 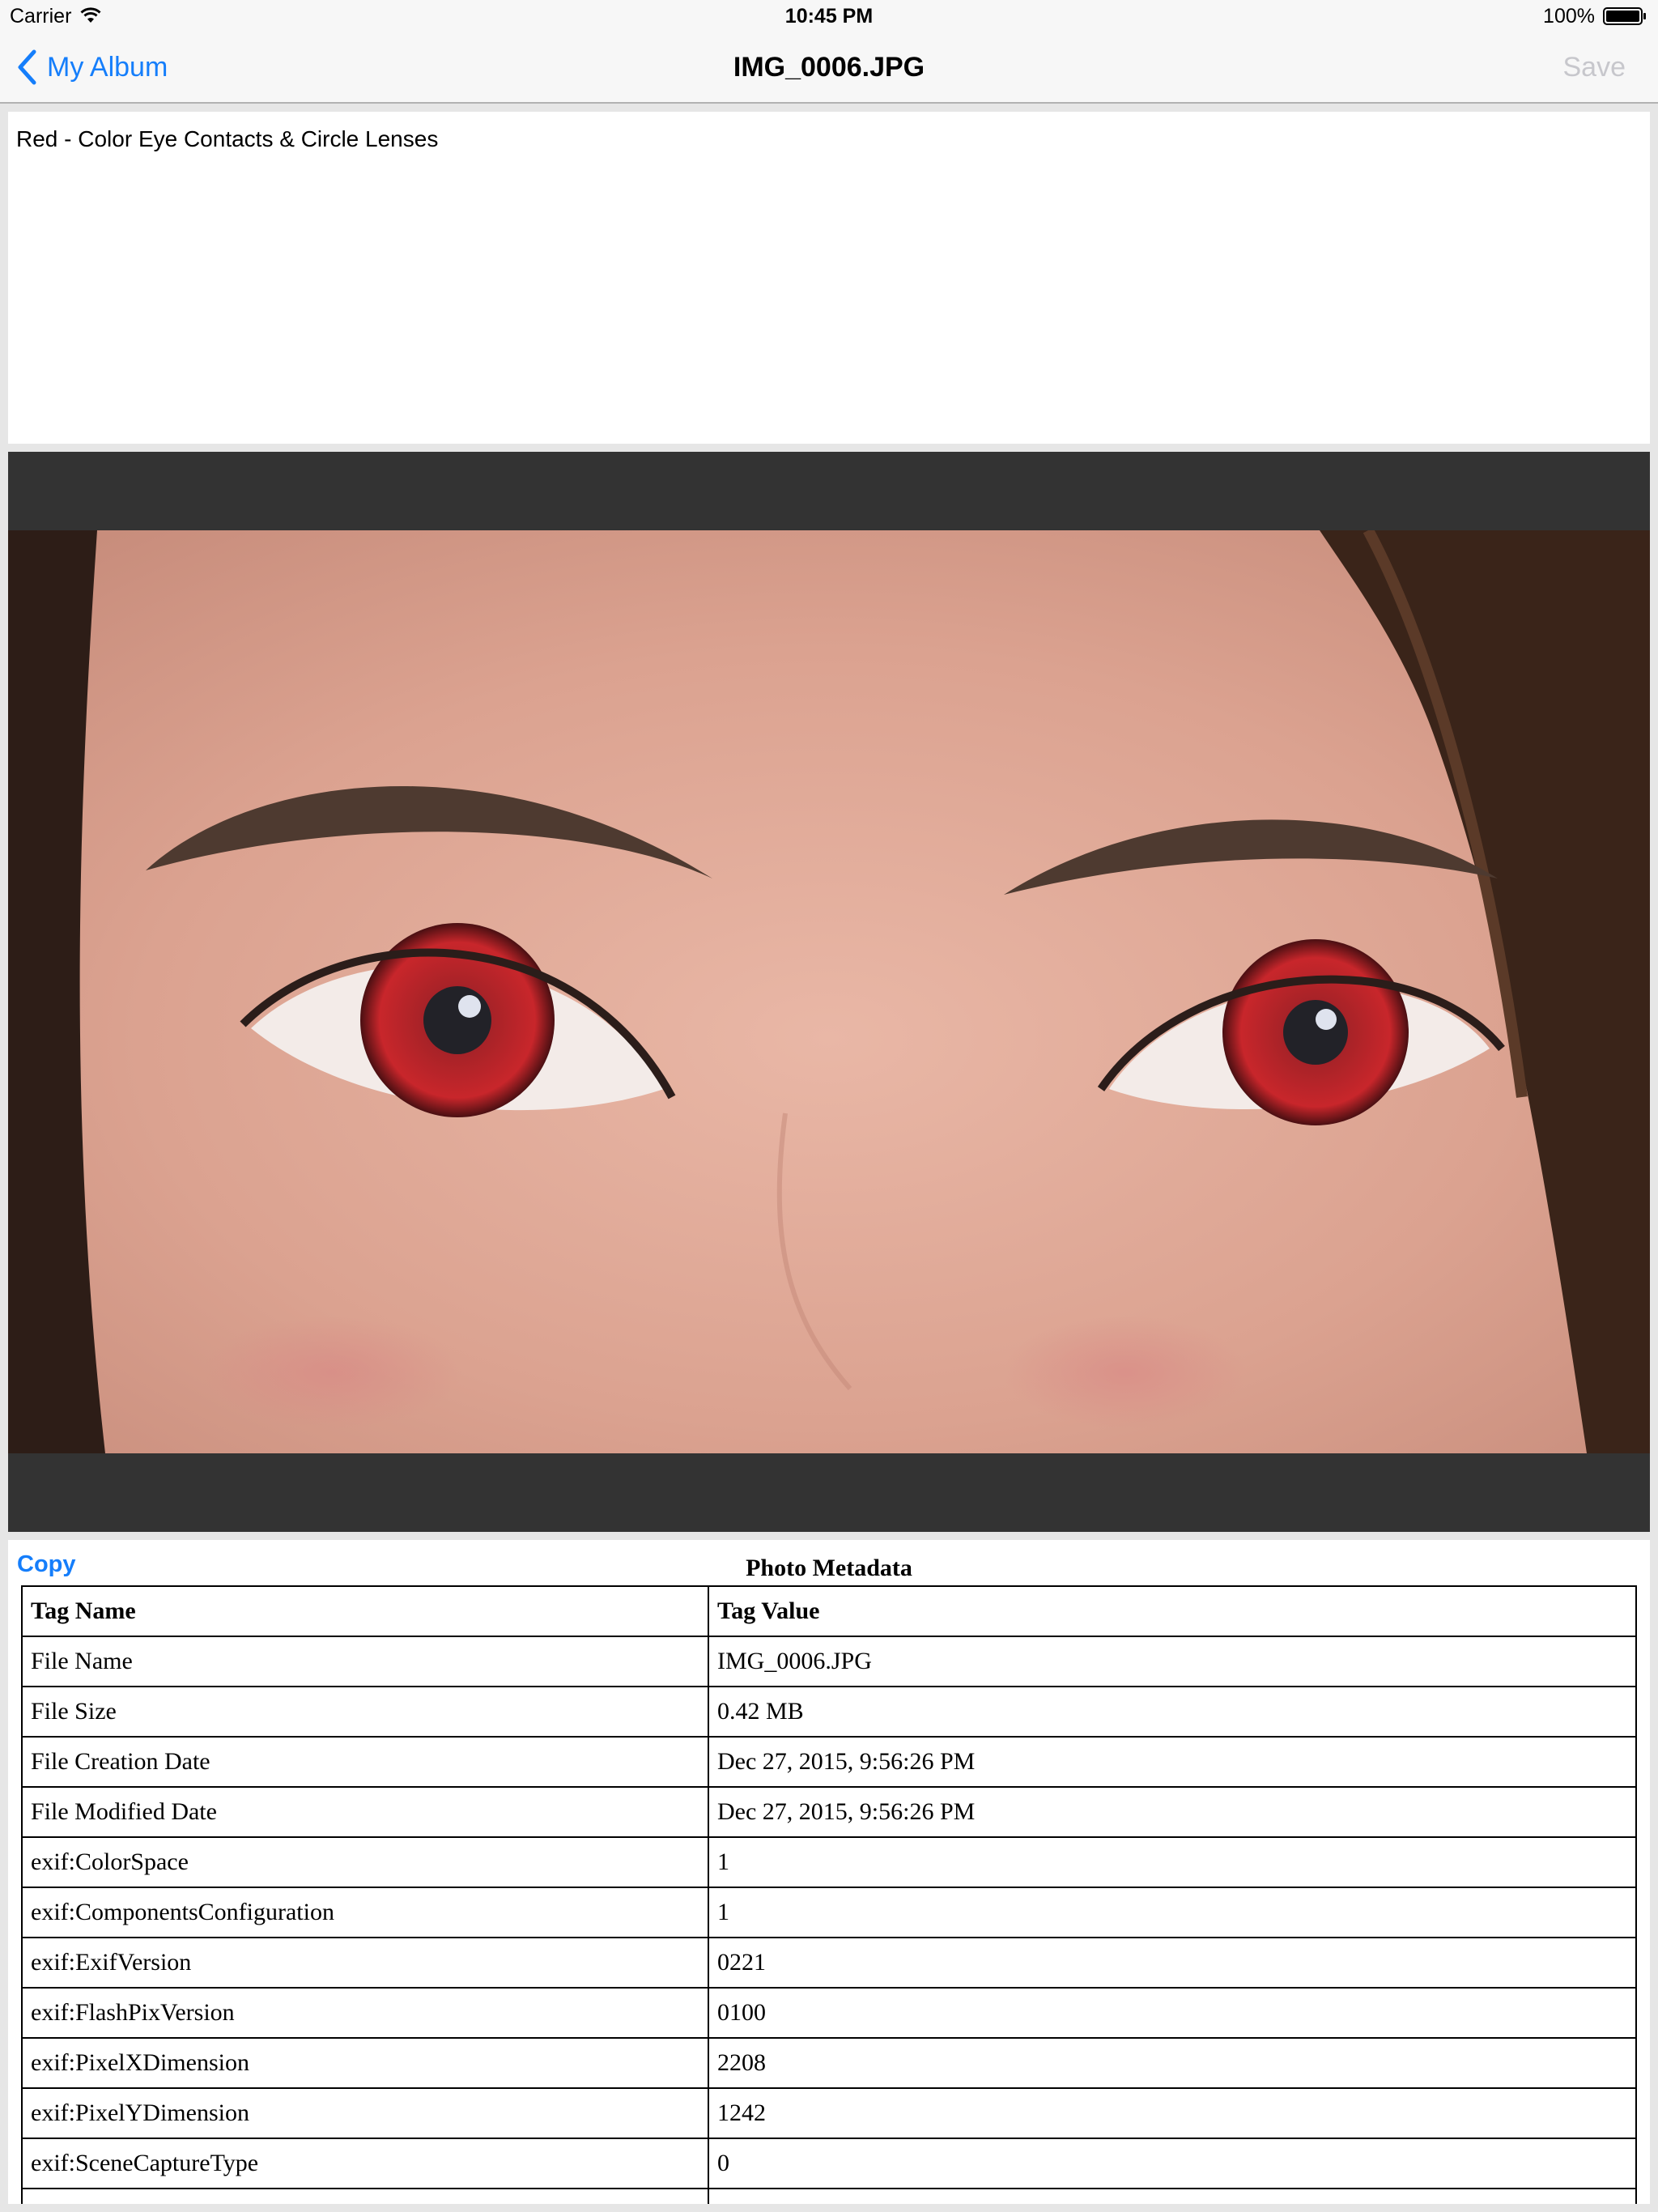 I want to click on table-row: File Name IMG_0006.JPG, so click(x=829, y=1662).